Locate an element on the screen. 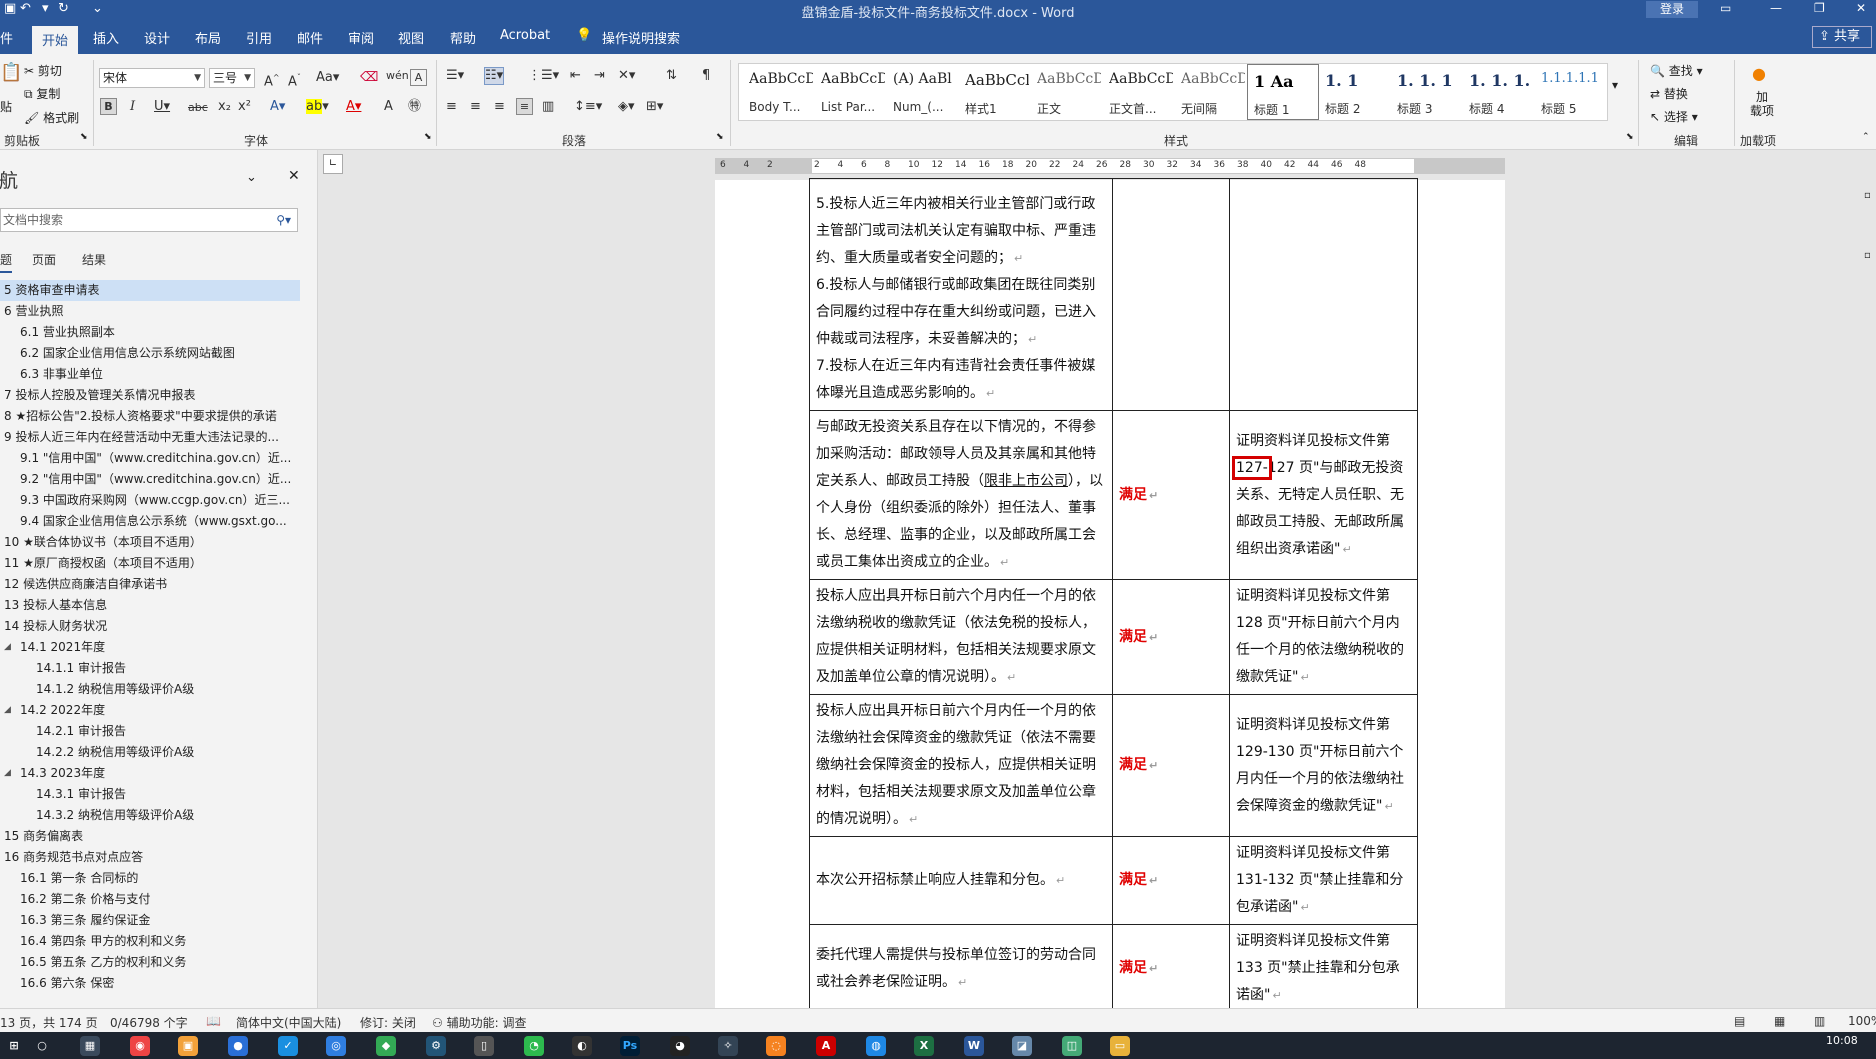 This screenshot has width=1876, height=1059. browser-icon: ◌ is located at coordinates (776, 1046).